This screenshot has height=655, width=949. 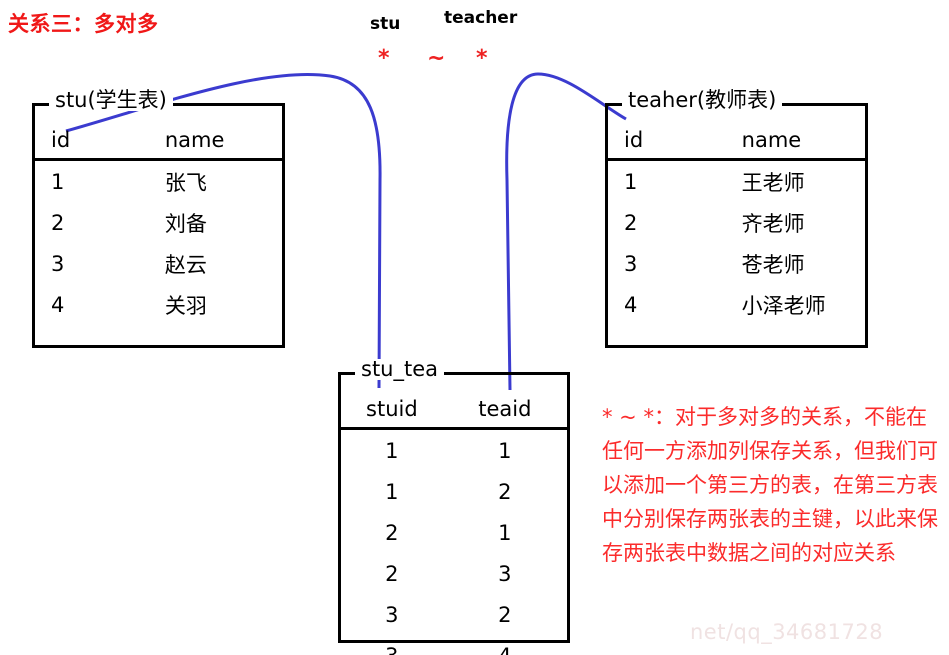 What do you see at coordinates (773, 264) in the screenshot?
I see `cell-name: 苍老师` at bounding box center [773, 264].